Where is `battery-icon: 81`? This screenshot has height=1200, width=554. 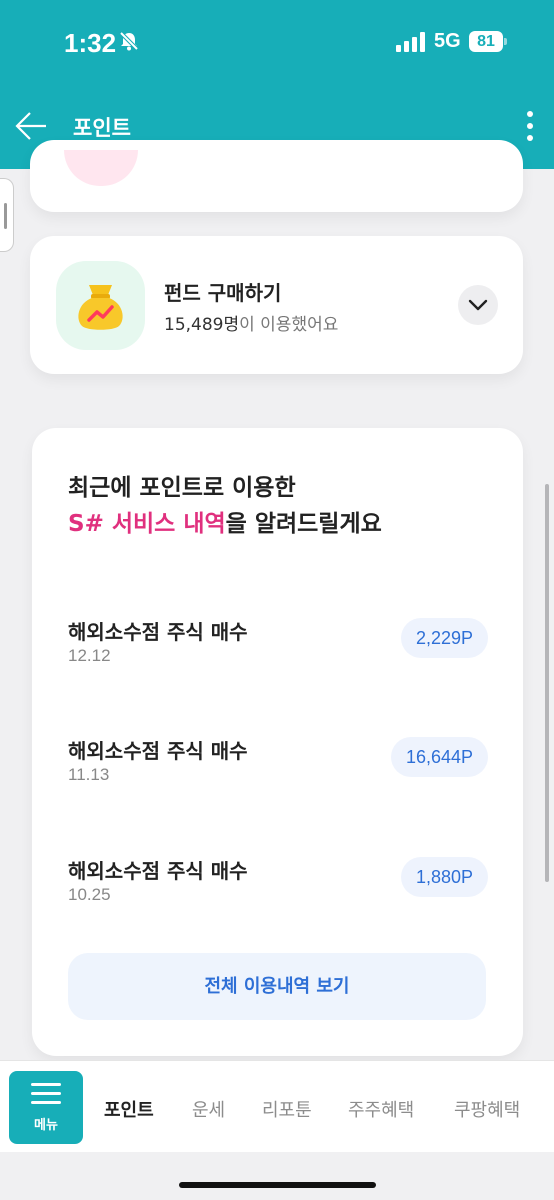
battery-icon: 81 is located at coordinates (488, 41).